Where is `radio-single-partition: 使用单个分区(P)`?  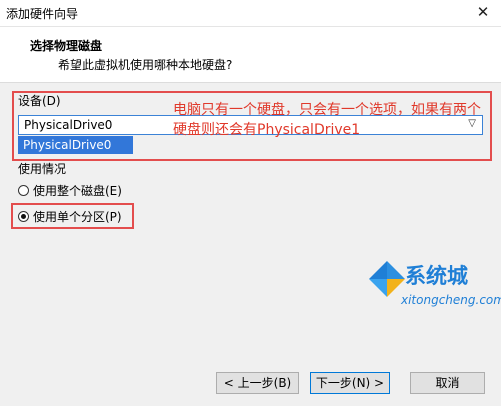
radio-single-partition: 使用单个分区(P) is located at coordinates (70, 216).